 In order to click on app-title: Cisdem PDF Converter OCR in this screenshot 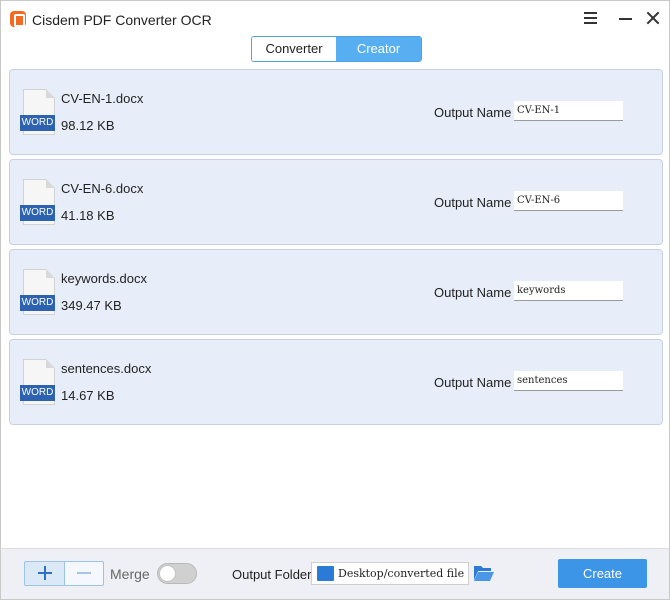, I will do `click(122, 20)`.